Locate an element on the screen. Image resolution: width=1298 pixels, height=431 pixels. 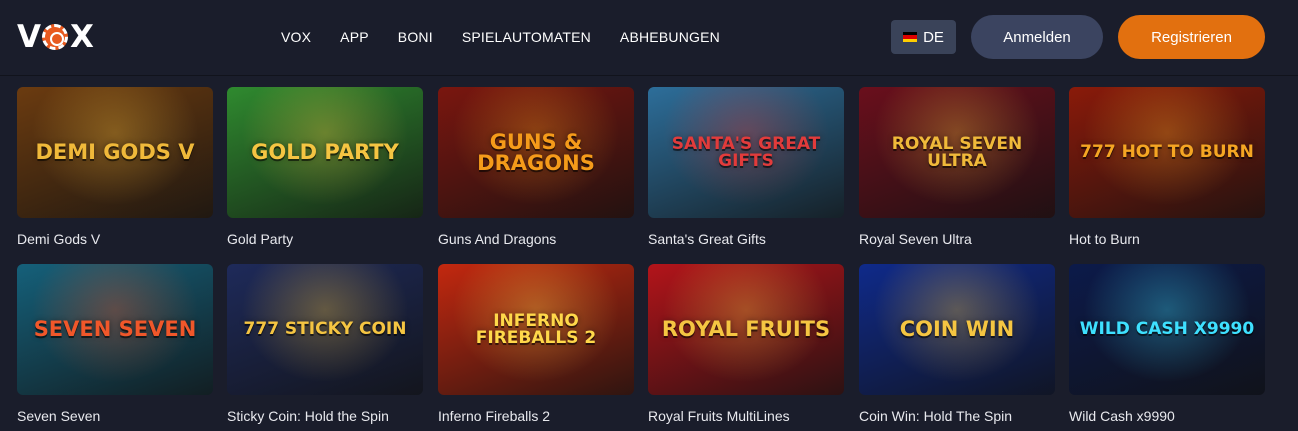
game-thumbnail: SANTA'S GREAT GIFTS is located at coordinates (746, 152).